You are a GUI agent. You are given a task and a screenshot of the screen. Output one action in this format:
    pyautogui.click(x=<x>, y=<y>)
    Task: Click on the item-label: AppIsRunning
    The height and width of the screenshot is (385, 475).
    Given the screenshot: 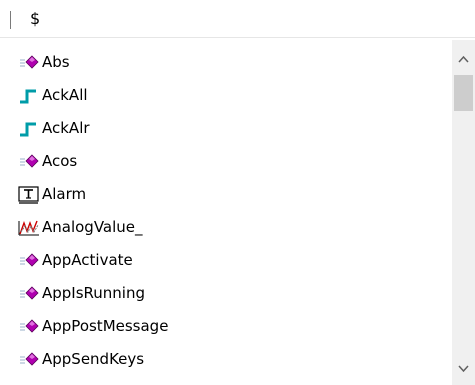 What is the action you would take?
    pyautogui.click(x=94, y=293)
    